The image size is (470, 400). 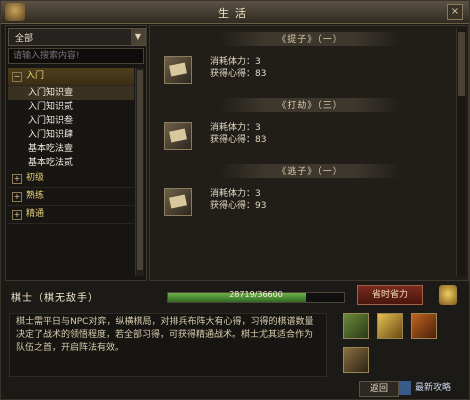 I want to click on cup-icon, so click(x=448, y=295).